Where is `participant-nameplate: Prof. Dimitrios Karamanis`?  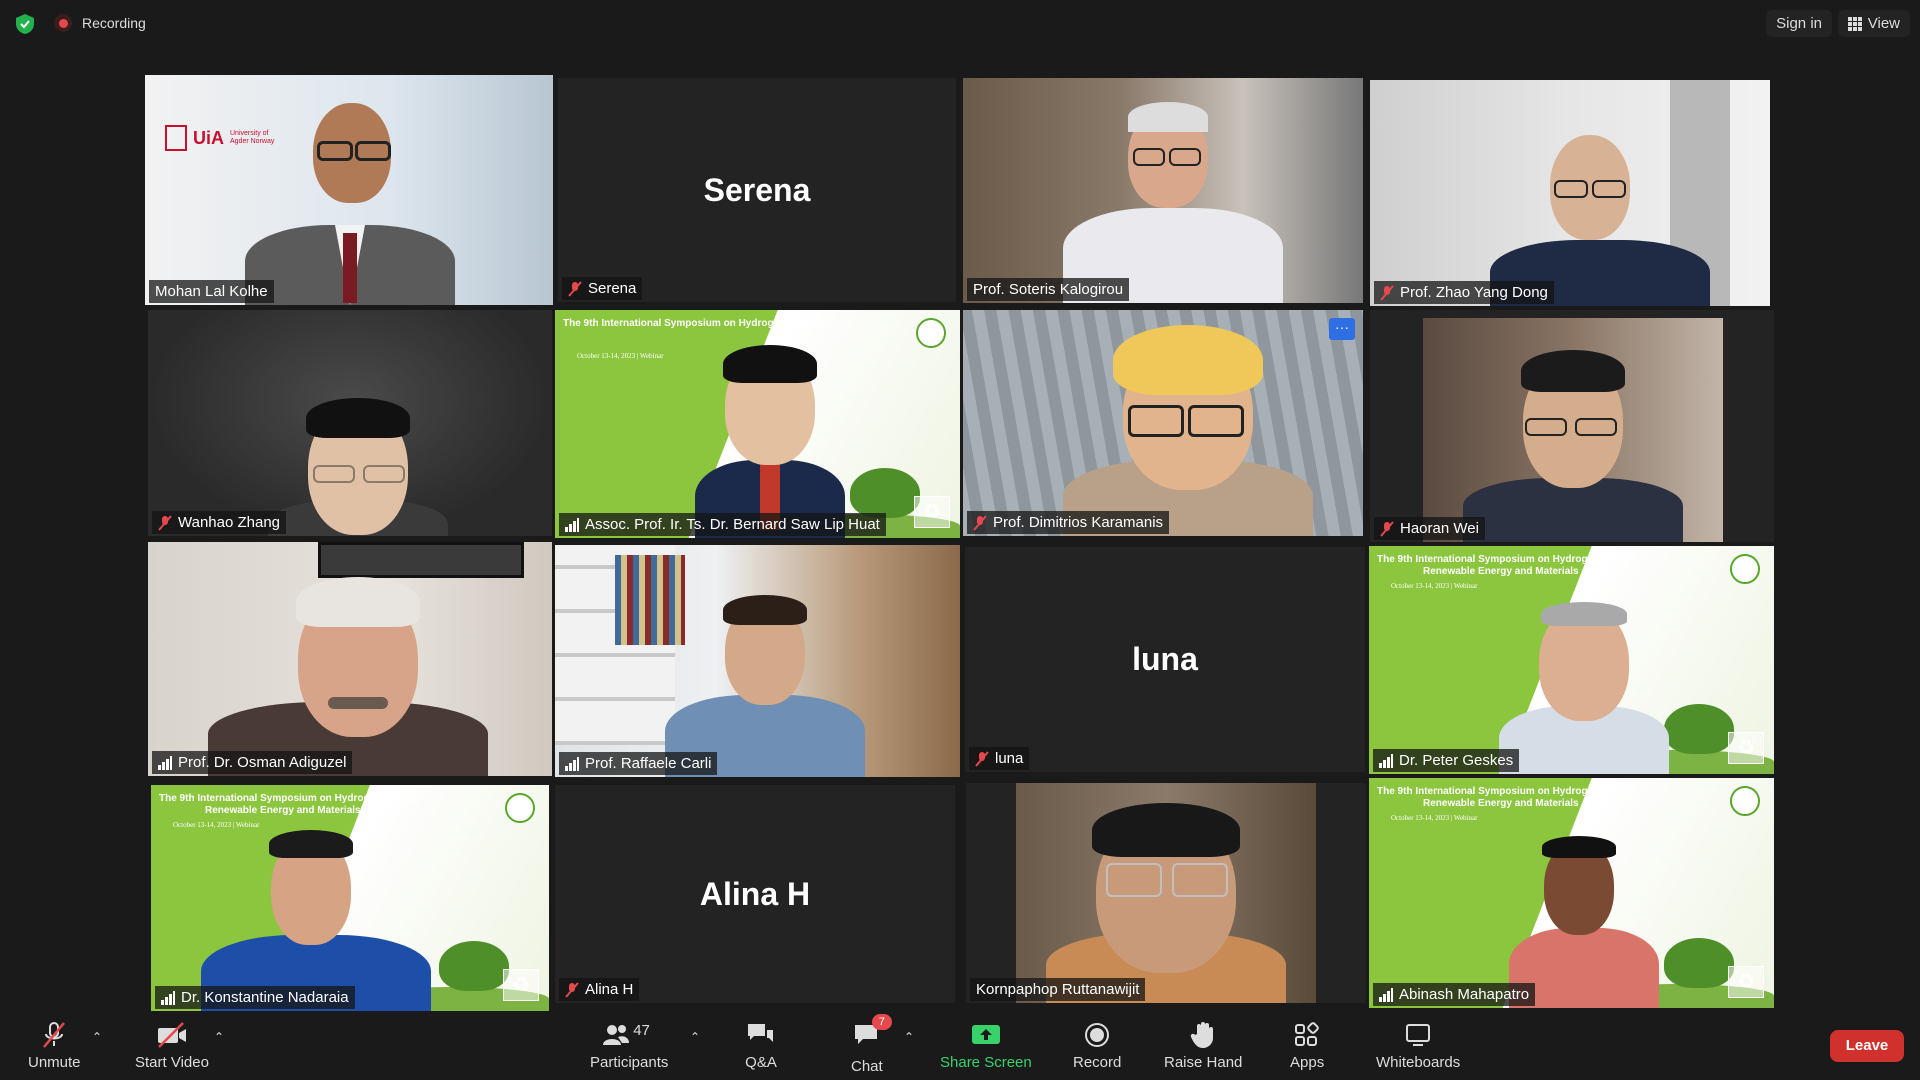
participant-nameplate: Prof. Dimitrios Karamanis is located at coordinates (1068, 522).